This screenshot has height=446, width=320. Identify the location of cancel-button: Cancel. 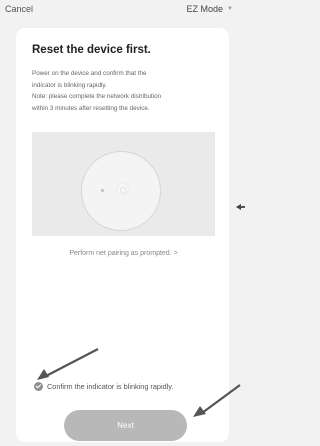
(19, 9).